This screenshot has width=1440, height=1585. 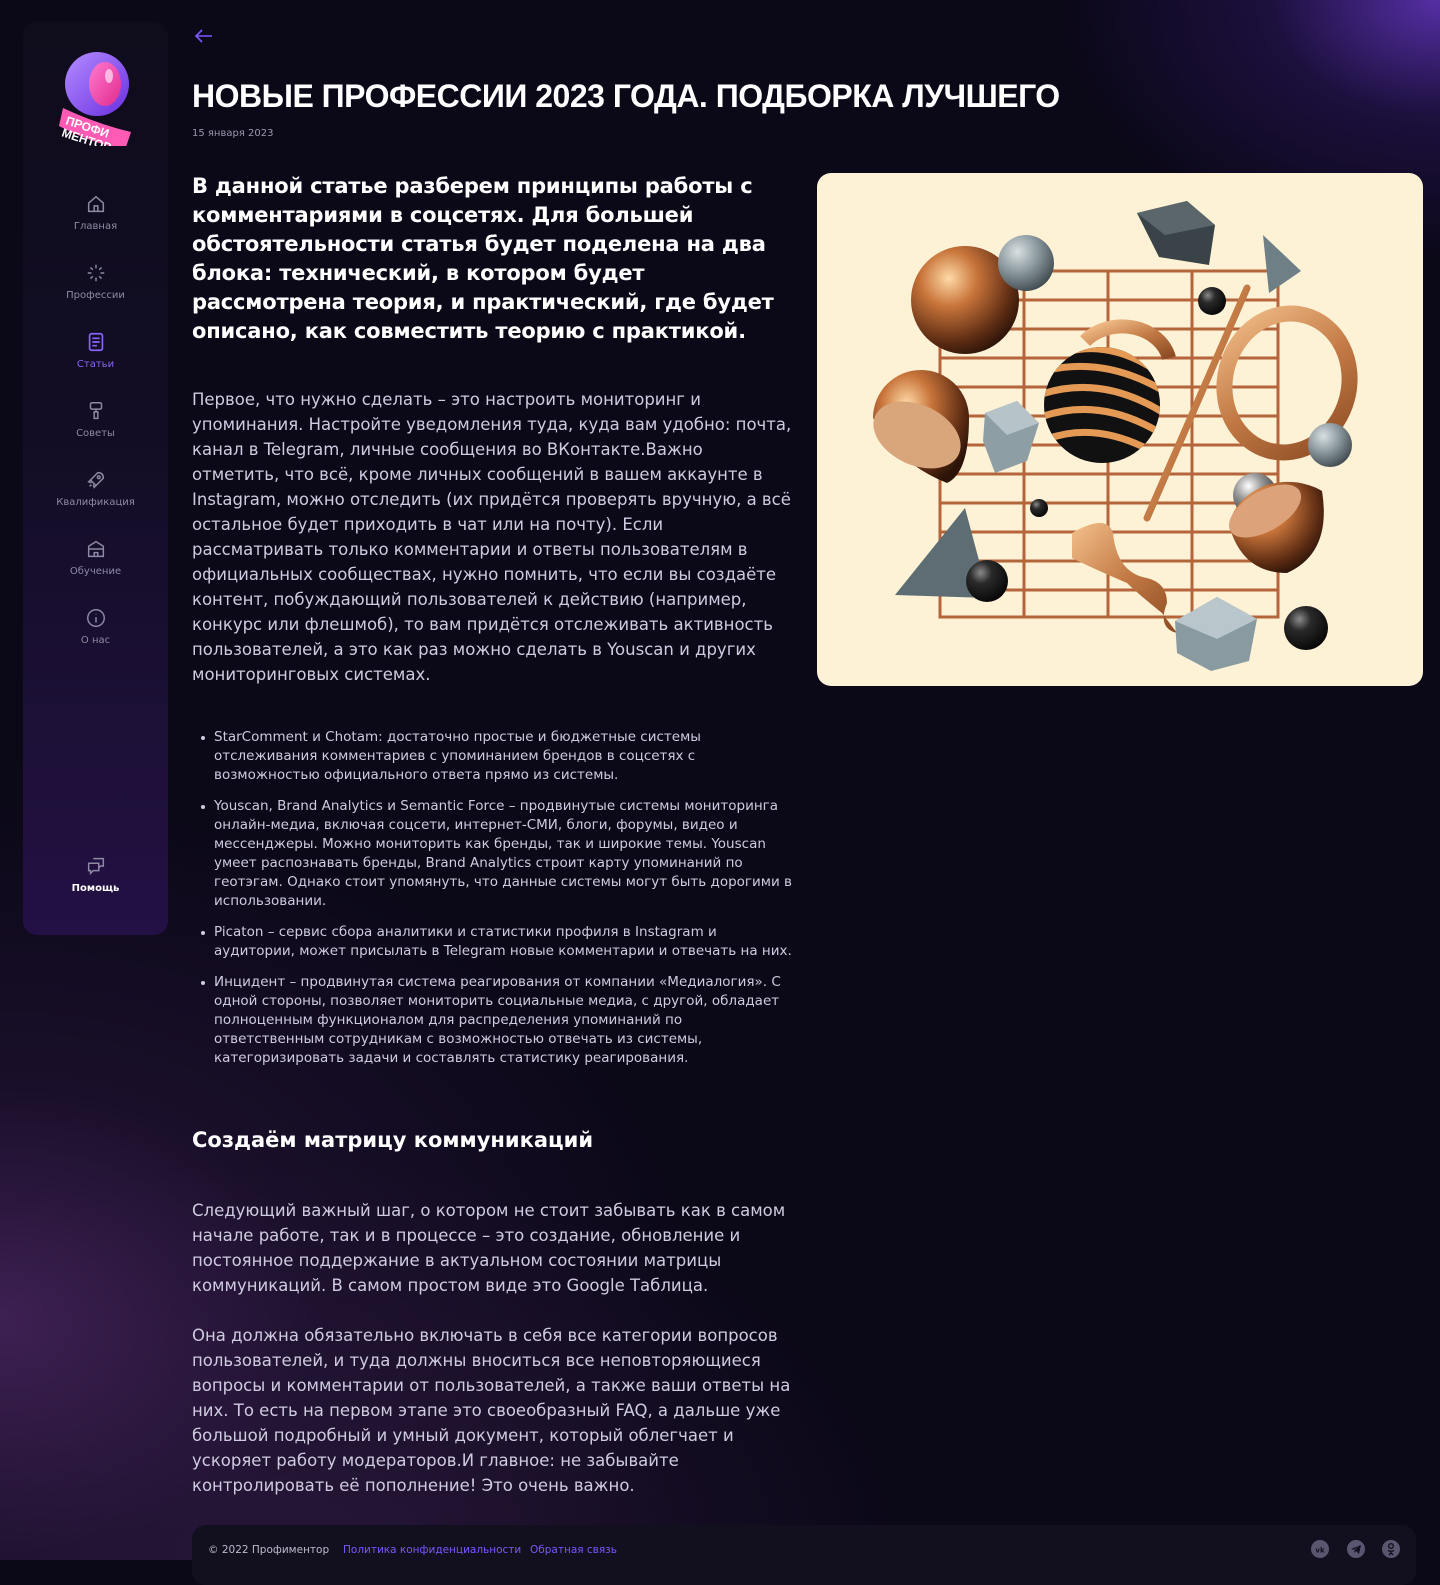 What do you see at coordinates (573, 1550) in the screenshot?
I see `feedback-link: Обратная связь` at bounding box center [573, 1550].